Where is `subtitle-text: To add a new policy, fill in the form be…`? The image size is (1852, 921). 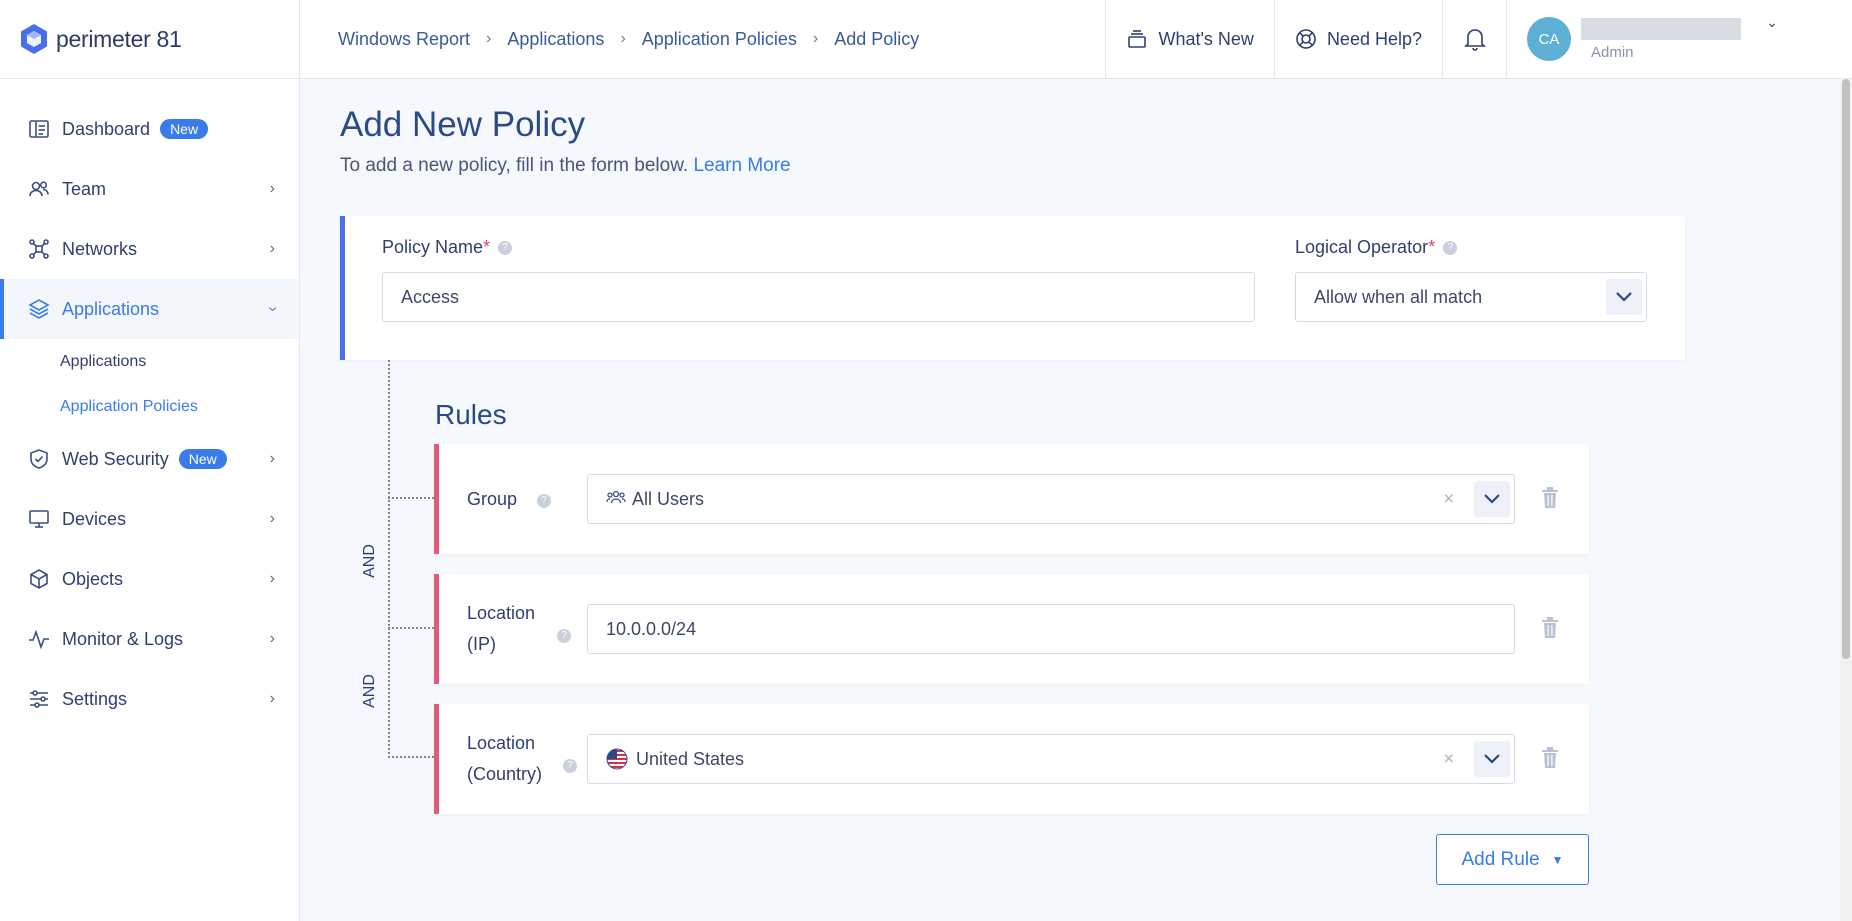 subtitle-text: To add a new policy, fill in the form be… is located at coordinates (514, 165).